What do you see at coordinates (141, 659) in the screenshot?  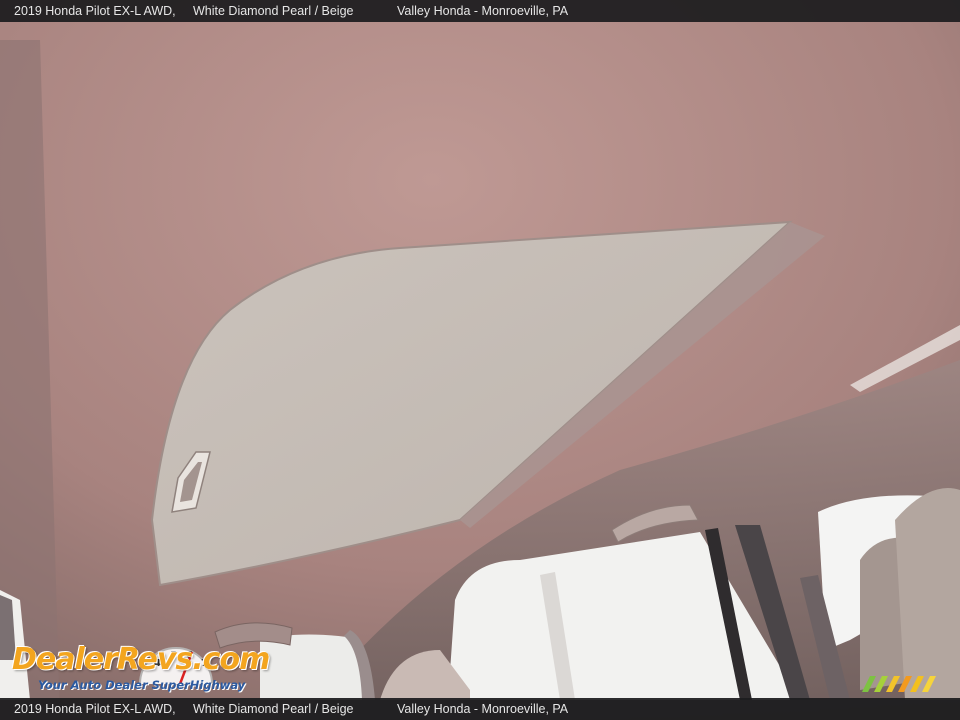 I see `watermark-brand: DealerRevs.com` at bounding box center [141, 659].